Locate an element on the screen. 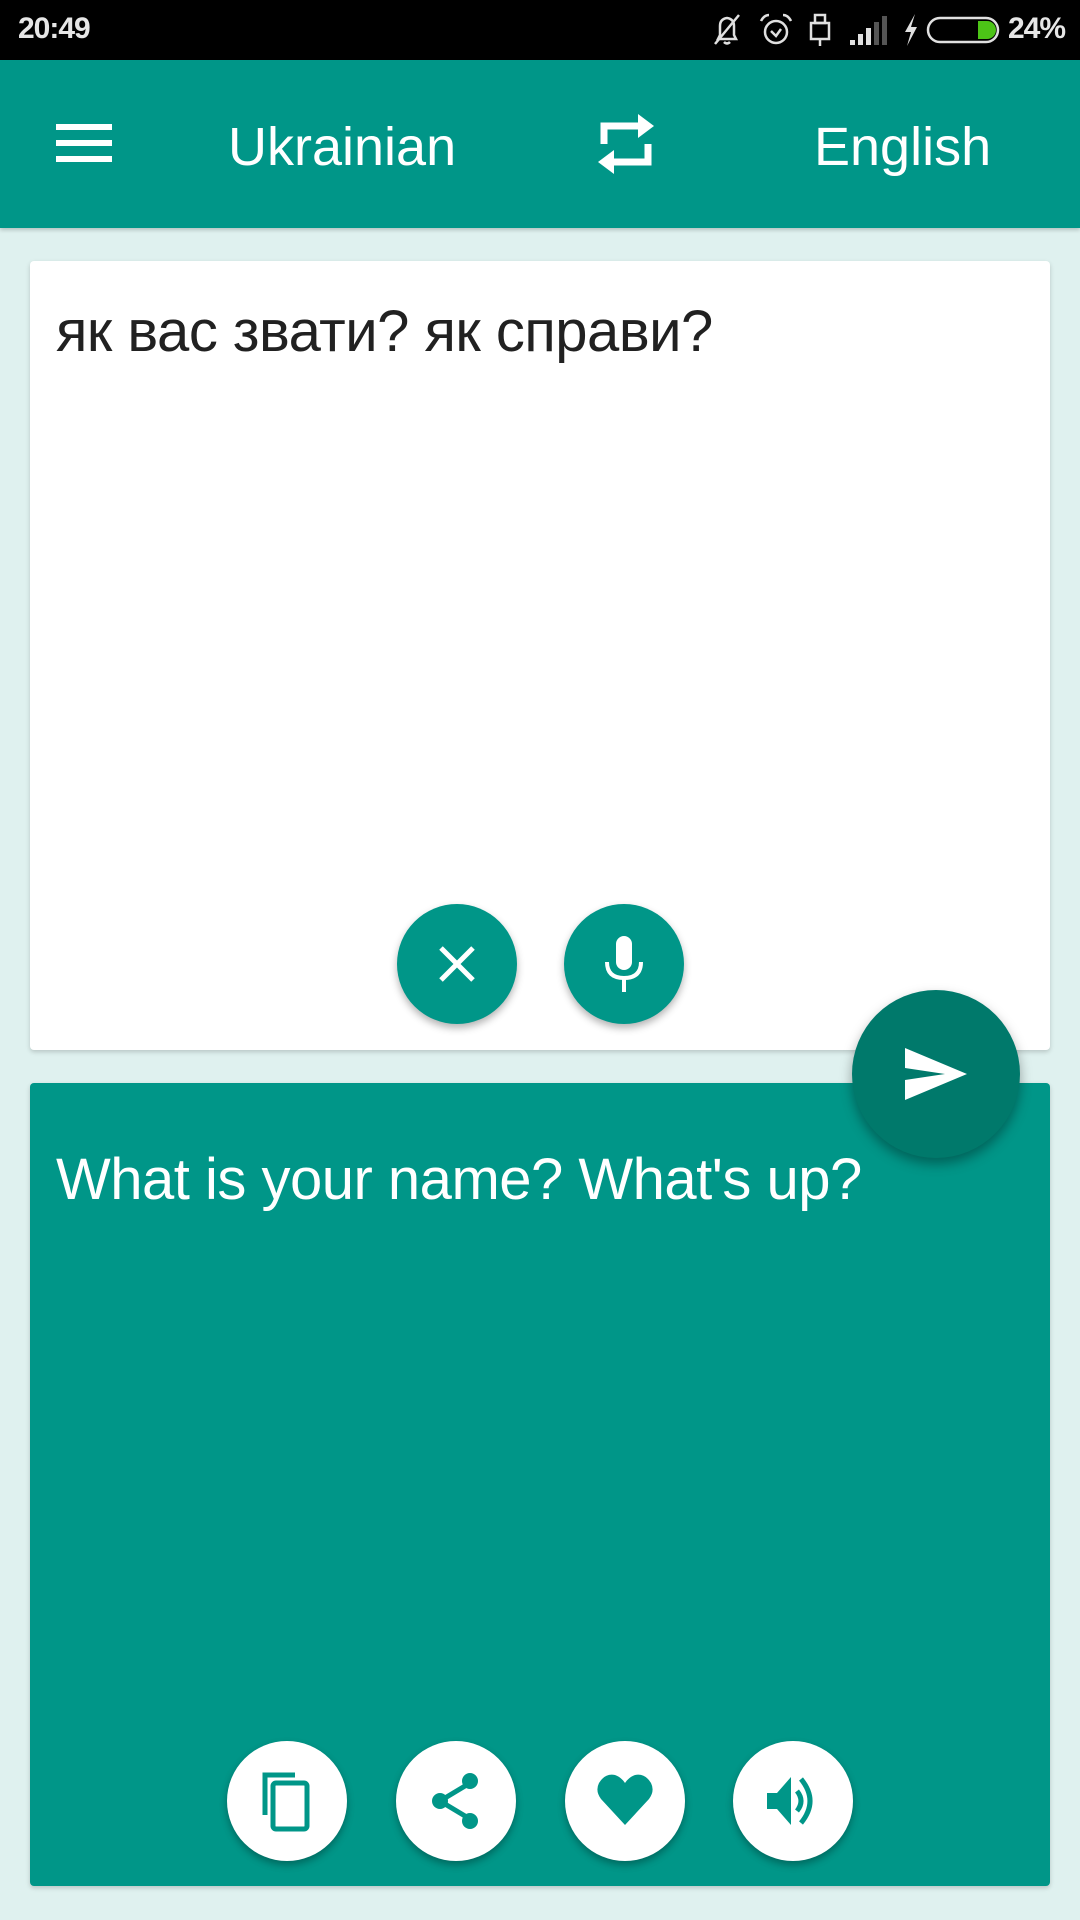 This screenshot has width=1080, height=1920. translate-button is located at coordinates (936, 1074).